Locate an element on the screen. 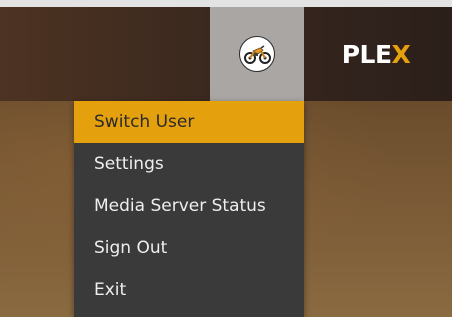 The image size is (452, 317). menu-item-sign-out: Sign Out is located at coordinates (189, 248).